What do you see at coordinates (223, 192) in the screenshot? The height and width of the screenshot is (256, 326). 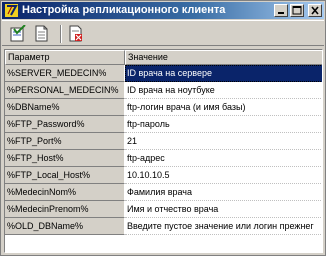 I see `value-cell: Фамилия врача` at bounding box center [223, 192].